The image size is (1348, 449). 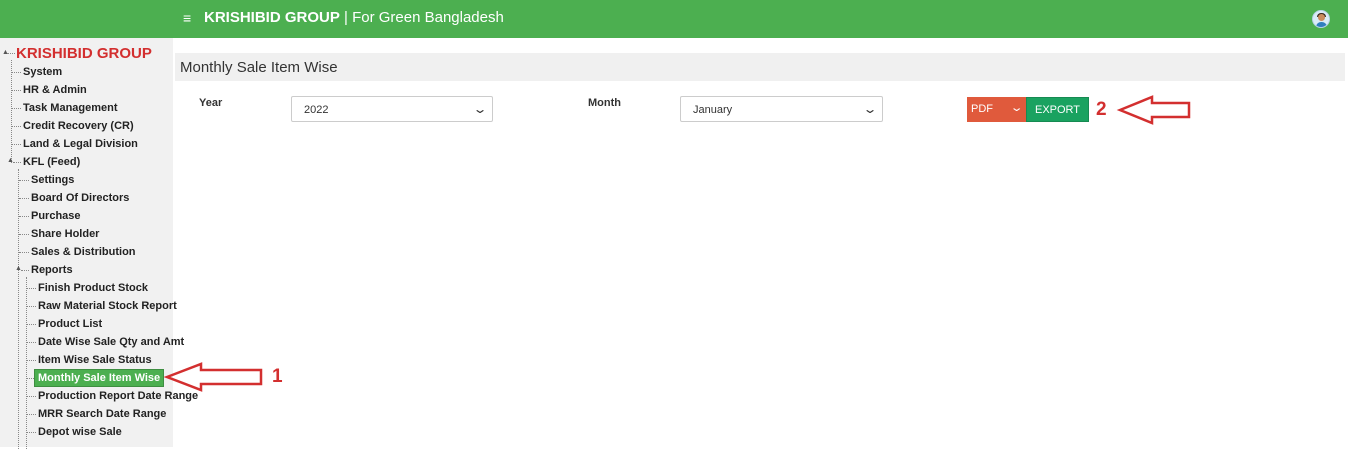 What do you see at coordinates (78, 126) in the screenshot?
I see `sidebar-item-credit-recovery: Credit Recovery (CR)` at bounding box center [78, 126].